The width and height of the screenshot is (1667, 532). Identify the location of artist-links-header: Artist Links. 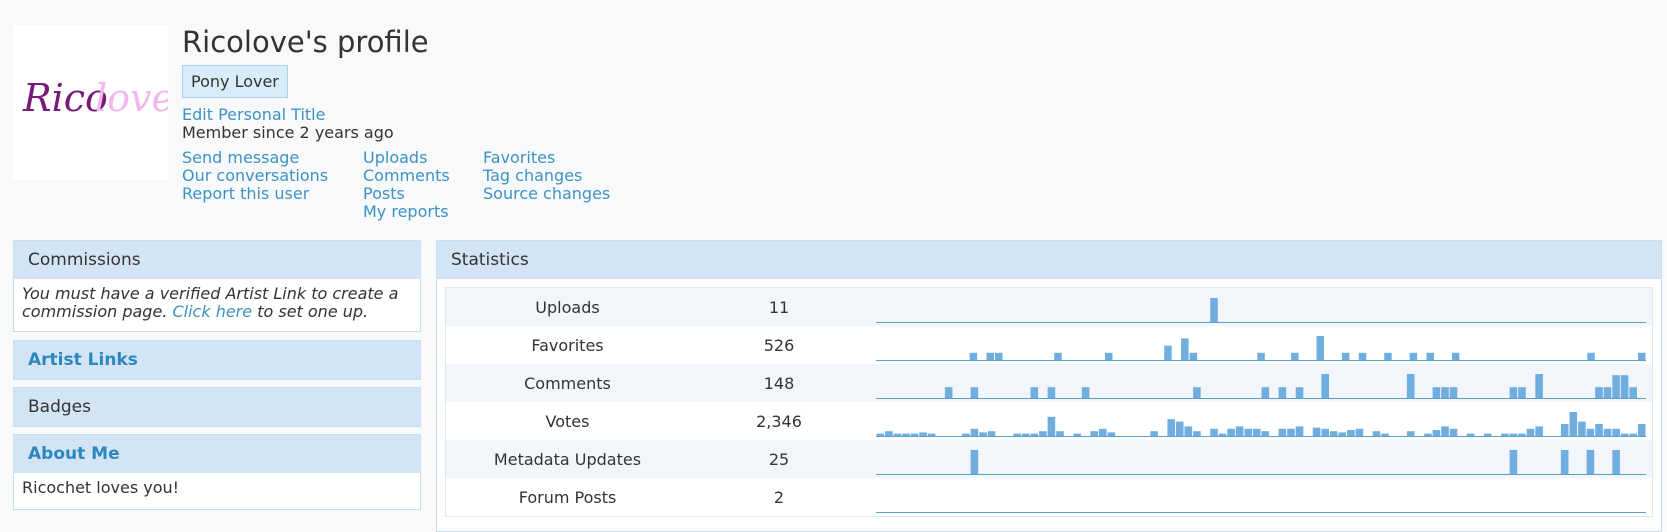
(217, 360).